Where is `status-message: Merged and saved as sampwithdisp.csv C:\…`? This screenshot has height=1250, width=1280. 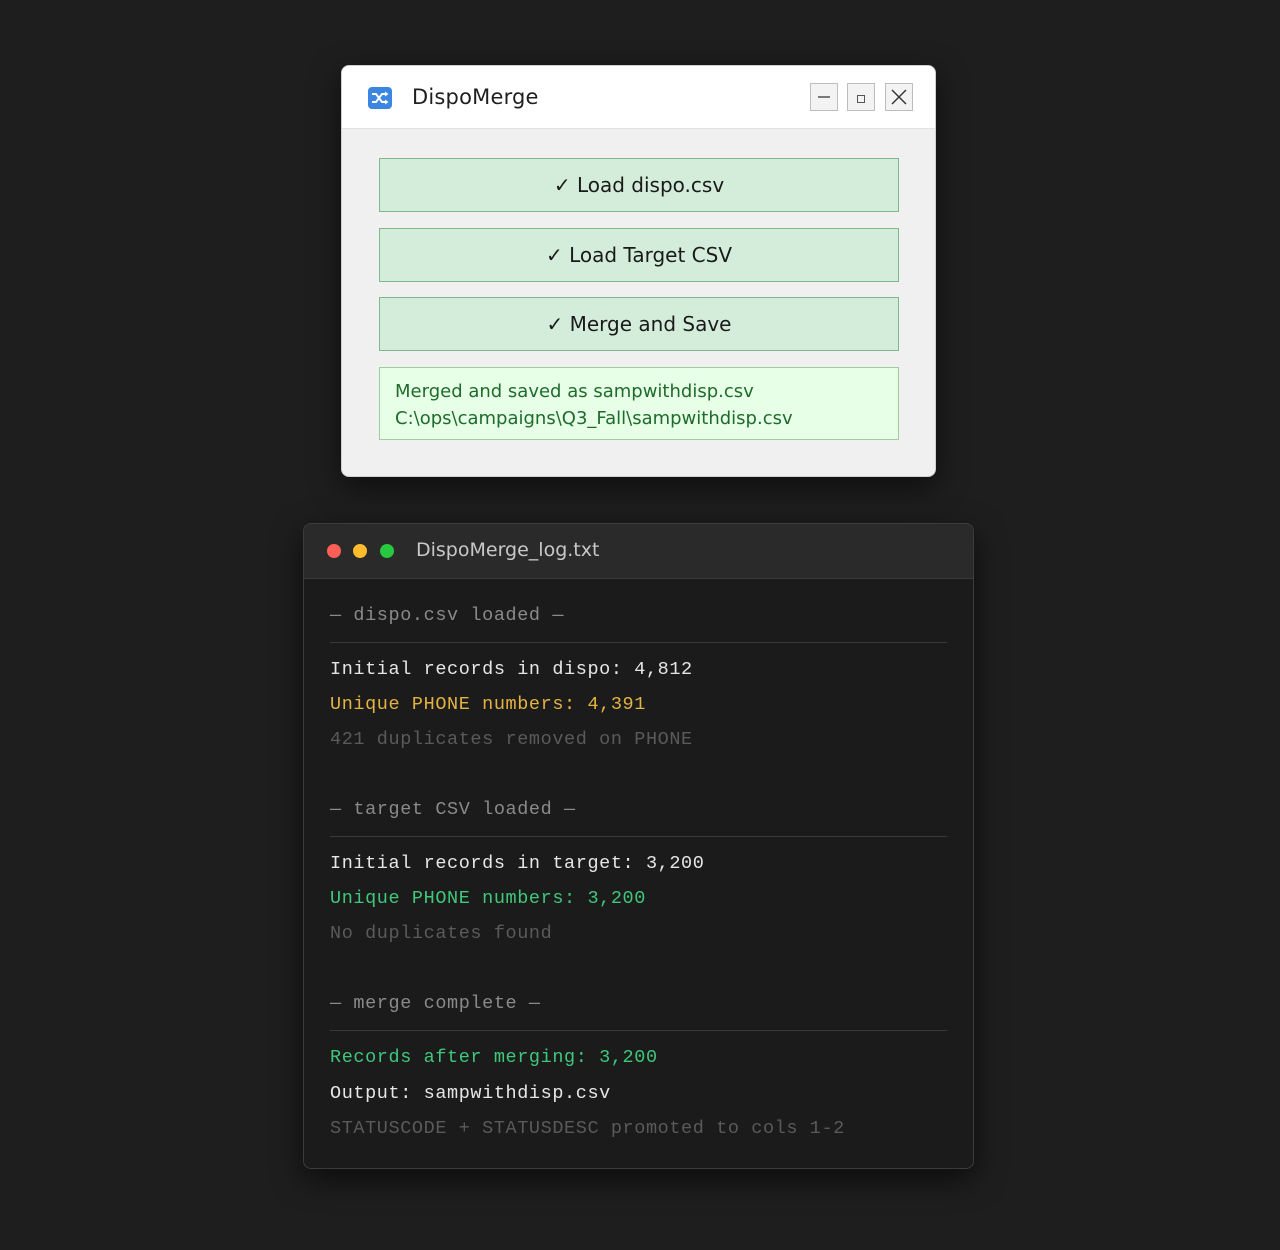
status-message: Merged and saved as sampwithdisp.csv C:\… is located at coordinates (639, 403).